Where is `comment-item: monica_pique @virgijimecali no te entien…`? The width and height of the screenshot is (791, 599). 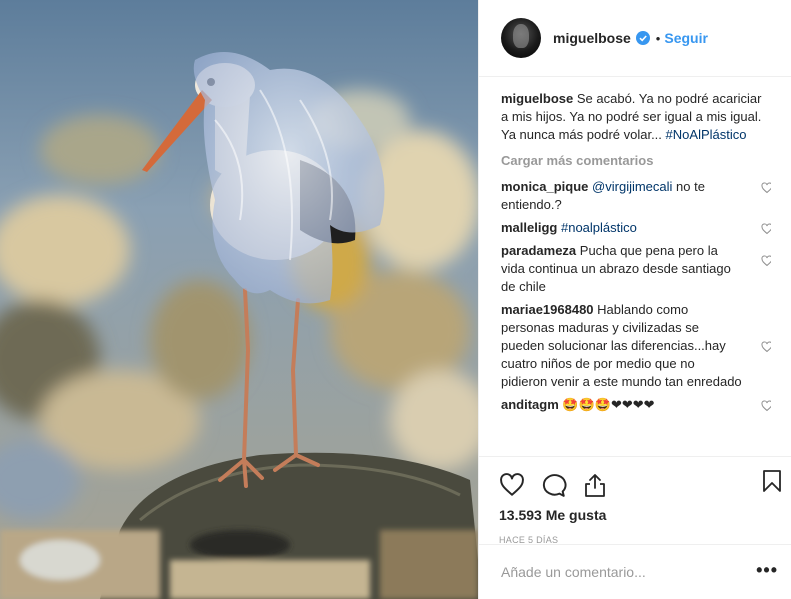 comment-item: monica_pique @virgijimecali no te entien… is located at coordinates (636, 196).